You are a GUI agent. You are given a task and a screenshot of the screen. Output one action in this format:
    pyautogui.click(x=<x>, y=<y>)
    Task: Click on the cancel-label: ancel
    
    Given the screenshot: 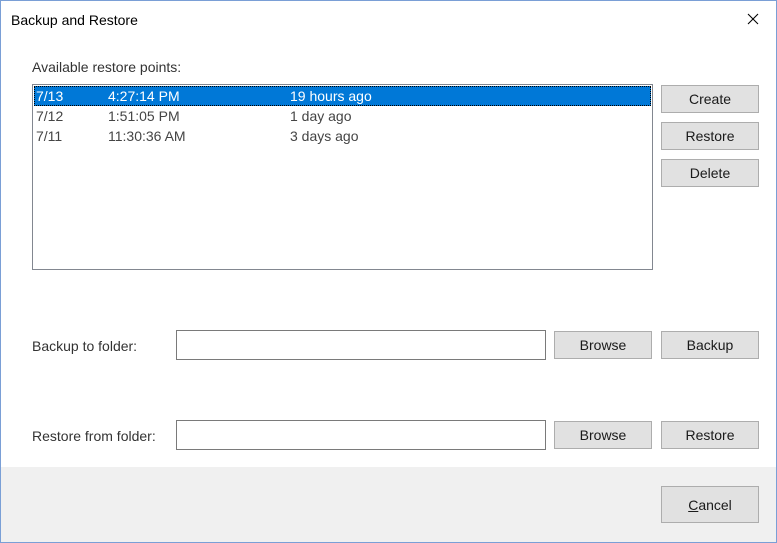 What is the action you would take?
    pyautogui.click(x=715, y=504)
    